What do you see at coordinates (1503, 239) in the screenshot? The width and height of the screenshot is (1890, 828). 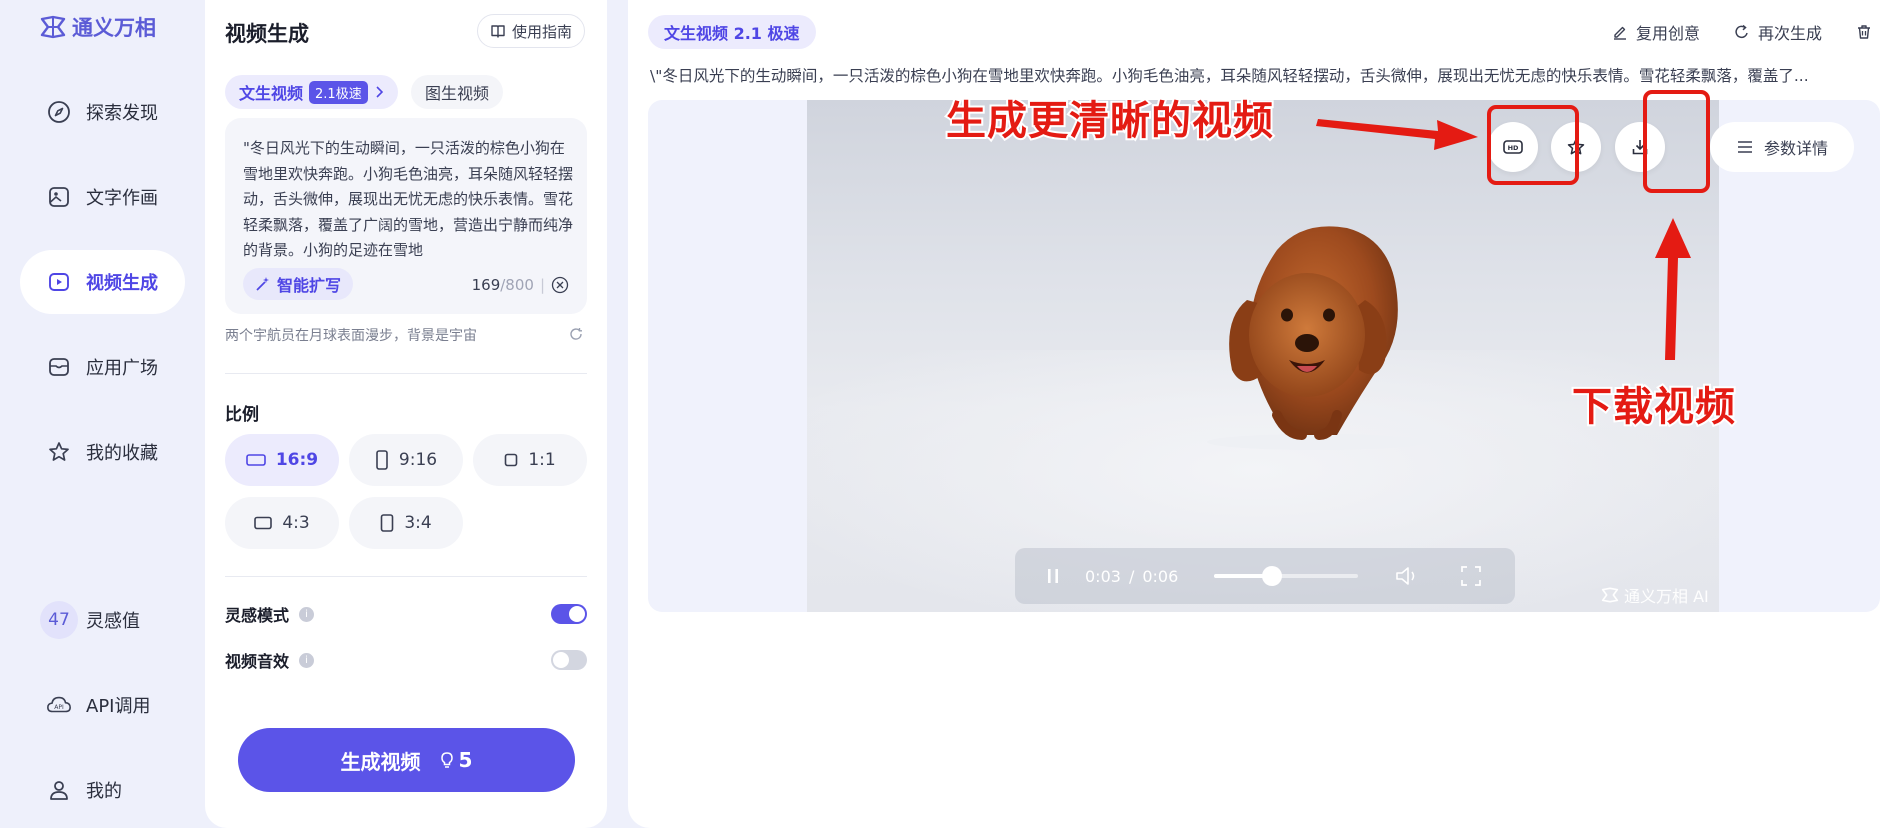 I see `annotation-arrows` at bounding box center [1503, 239].